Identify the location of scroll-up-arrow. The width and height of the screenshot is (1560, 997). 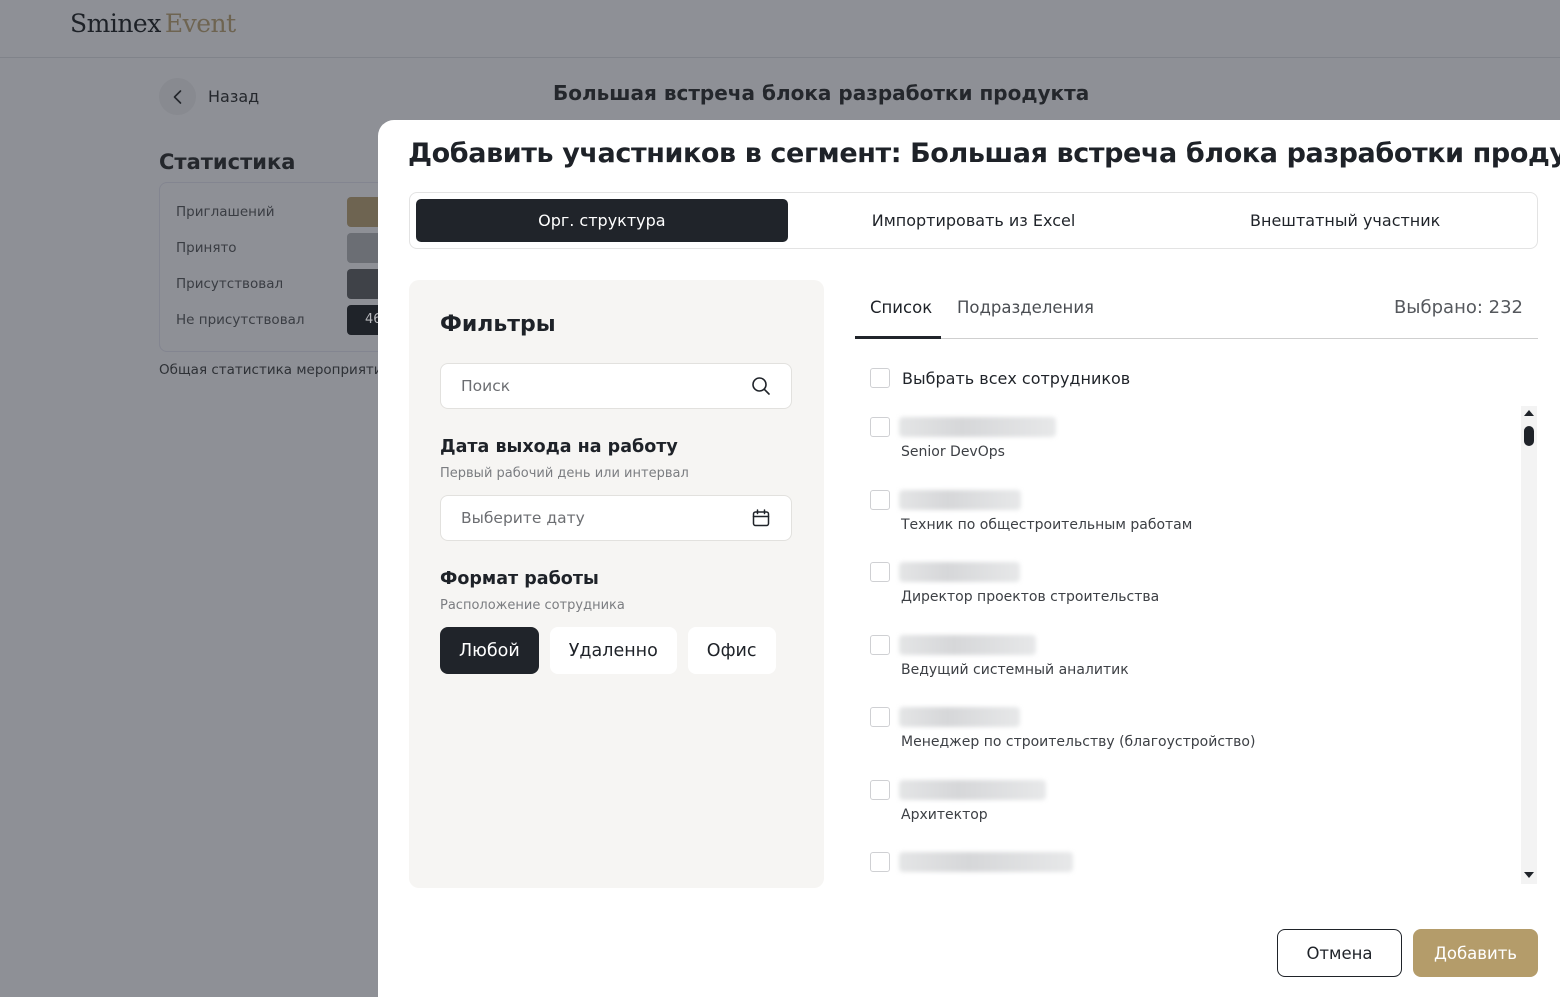
(1529, 413).